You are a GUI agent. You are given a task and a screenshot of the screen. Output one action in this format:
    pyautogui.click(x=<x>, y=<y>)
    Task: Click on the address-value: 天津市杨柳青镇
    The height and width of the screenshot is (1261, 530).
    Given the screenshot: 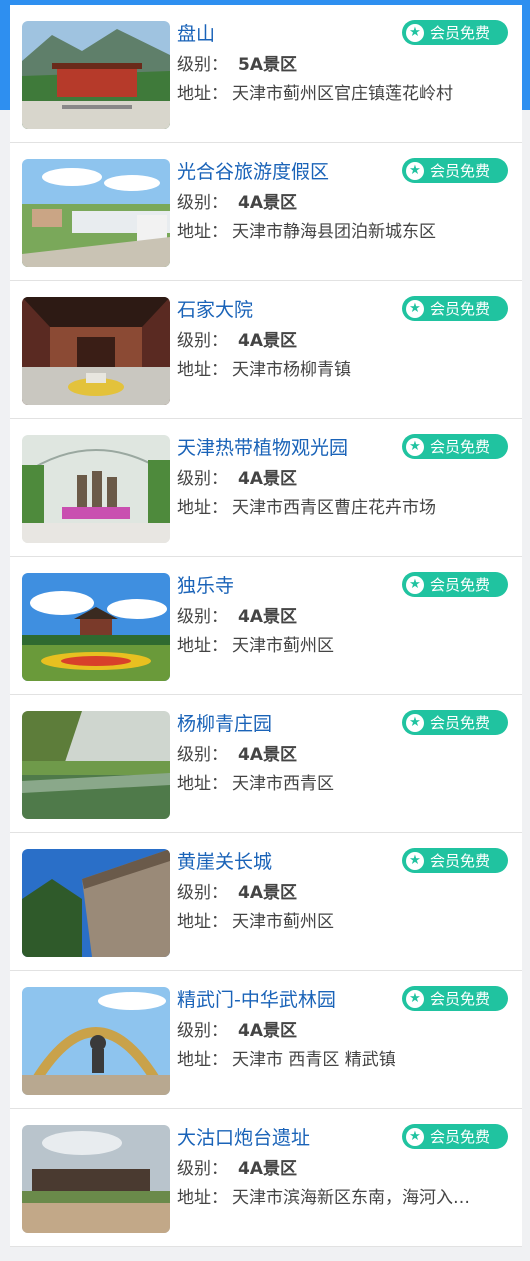 What is the action you would take?
    pyautogui.click(x=291, y=370)
    